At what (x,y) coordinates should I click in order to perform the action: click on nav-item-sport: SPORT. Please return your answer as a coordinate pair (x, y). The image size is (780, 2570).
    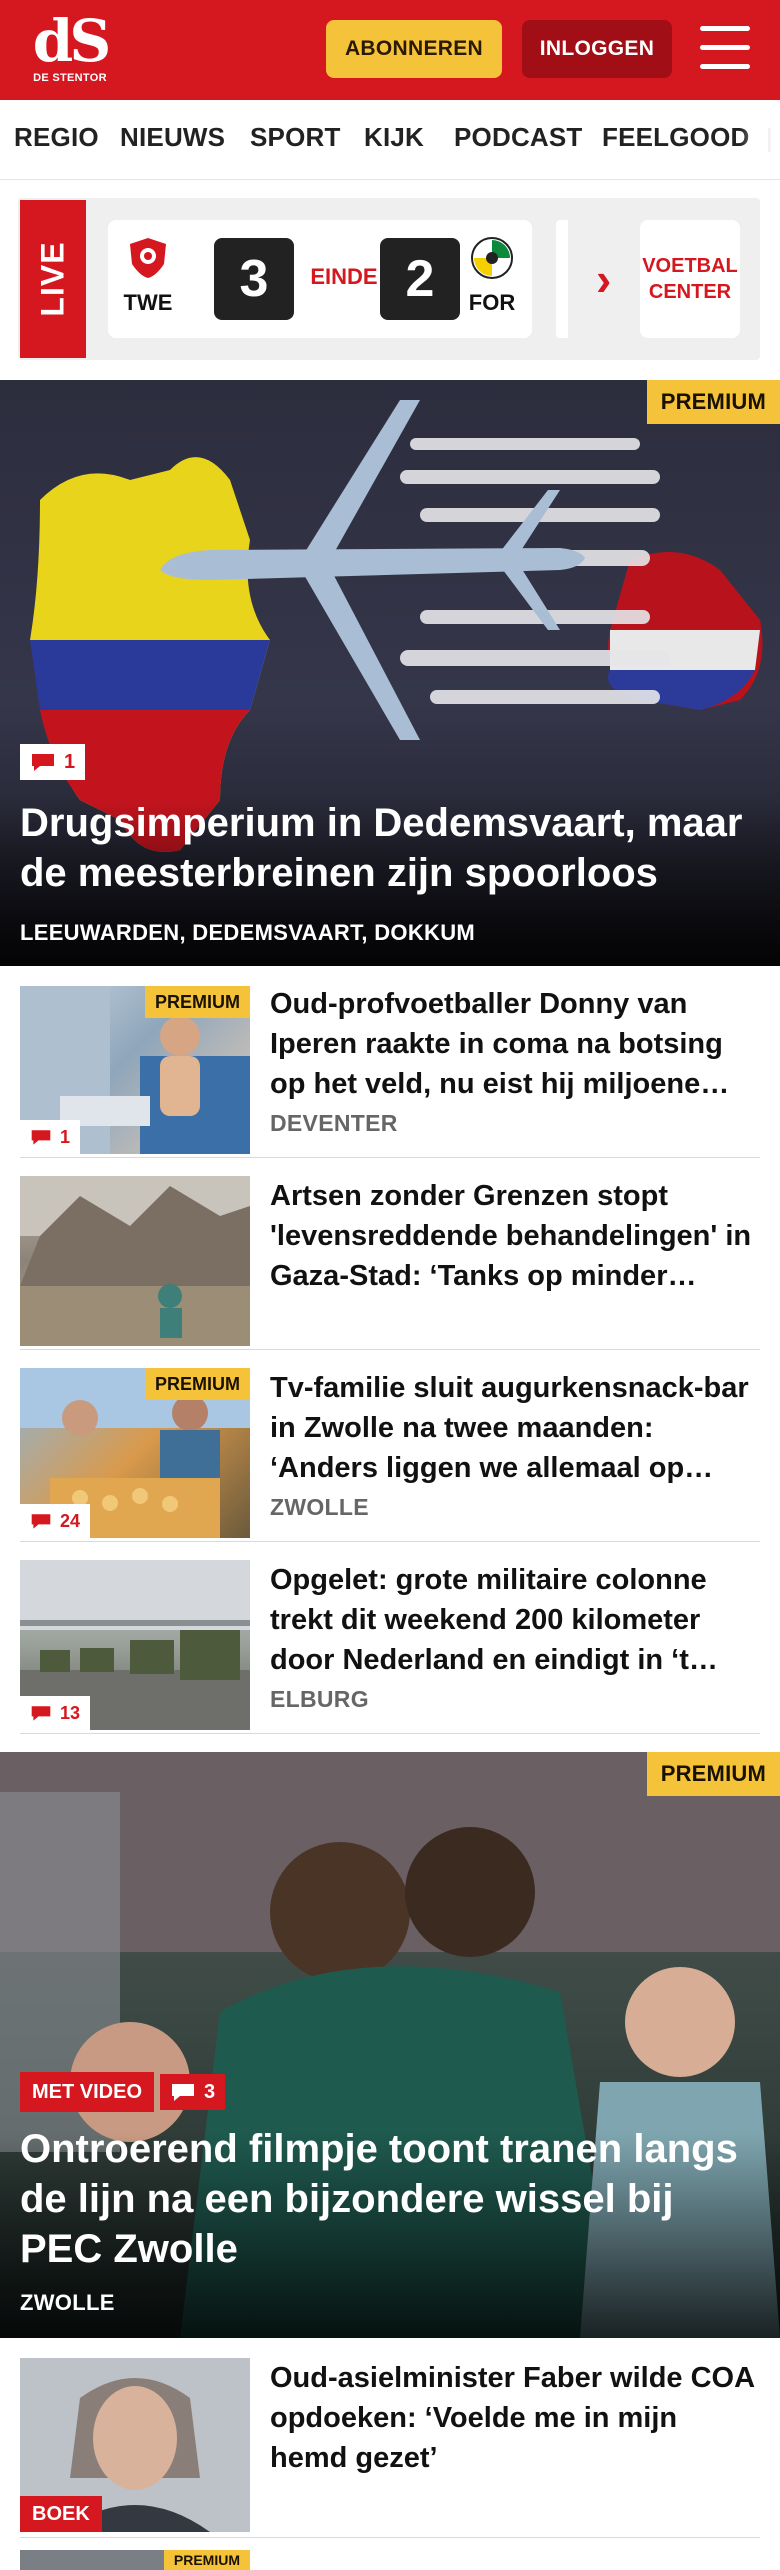
    Looking at the image, I should click on (295, 137).